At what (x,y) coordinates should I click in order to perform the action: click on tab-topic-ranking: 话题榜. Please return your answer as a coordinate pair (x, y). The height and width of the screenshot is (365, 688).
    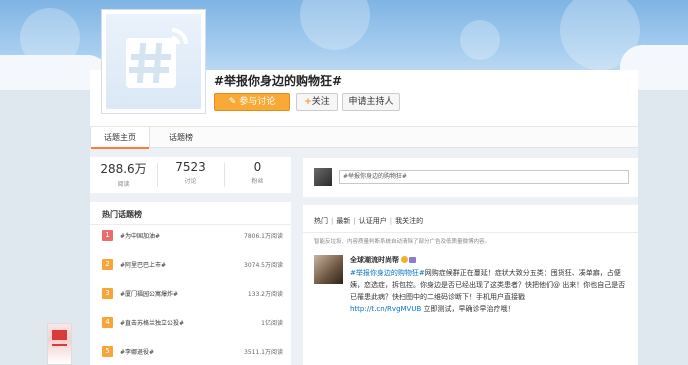
    Looking at the image, I should click on (181, 137).